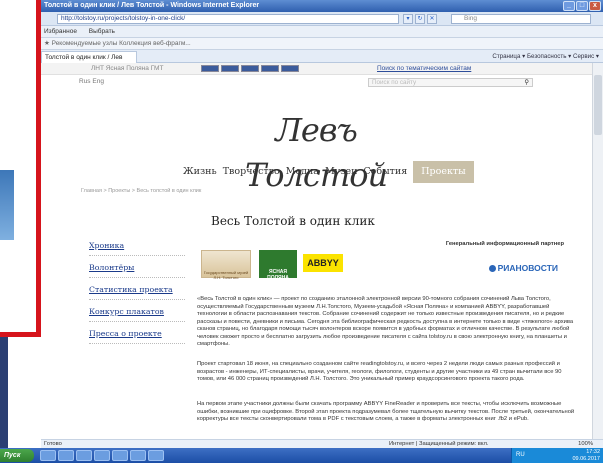 This screenshot has width=603, height=463. I want to click on command-bar: Страница ▾ Безопасность ▾ Сервис ▾, so click(545, 56).